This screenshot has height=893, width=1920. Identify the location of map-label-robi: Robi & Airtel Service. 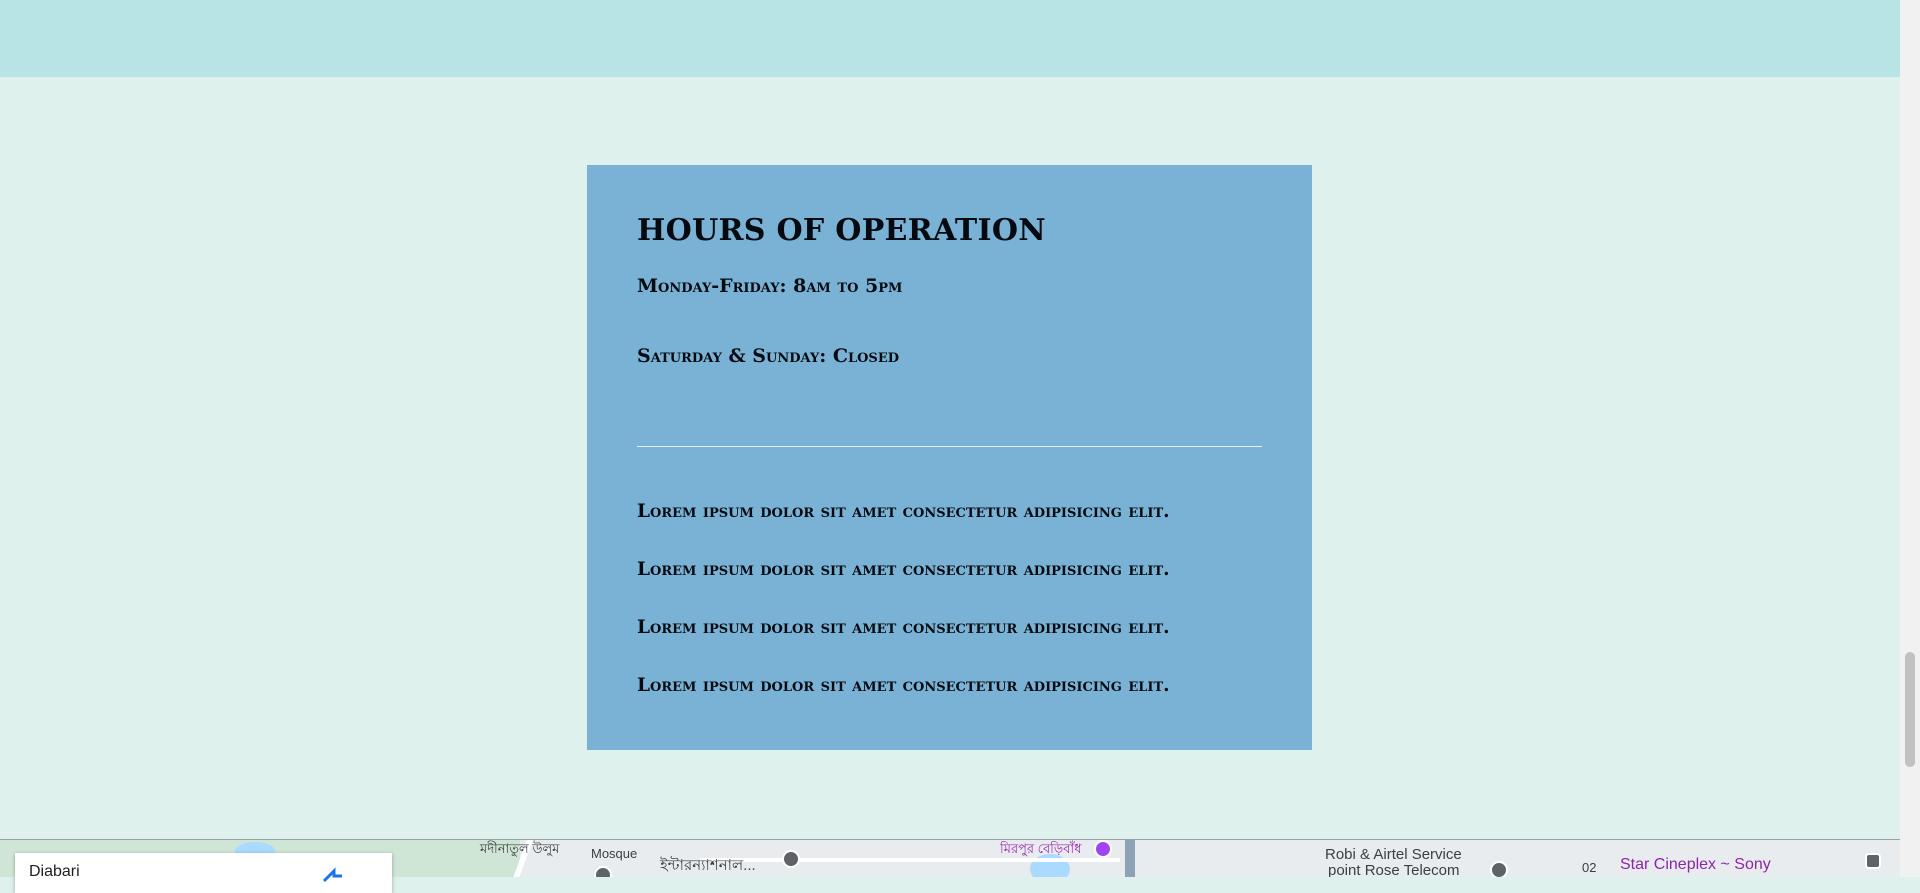
(1393, 854).